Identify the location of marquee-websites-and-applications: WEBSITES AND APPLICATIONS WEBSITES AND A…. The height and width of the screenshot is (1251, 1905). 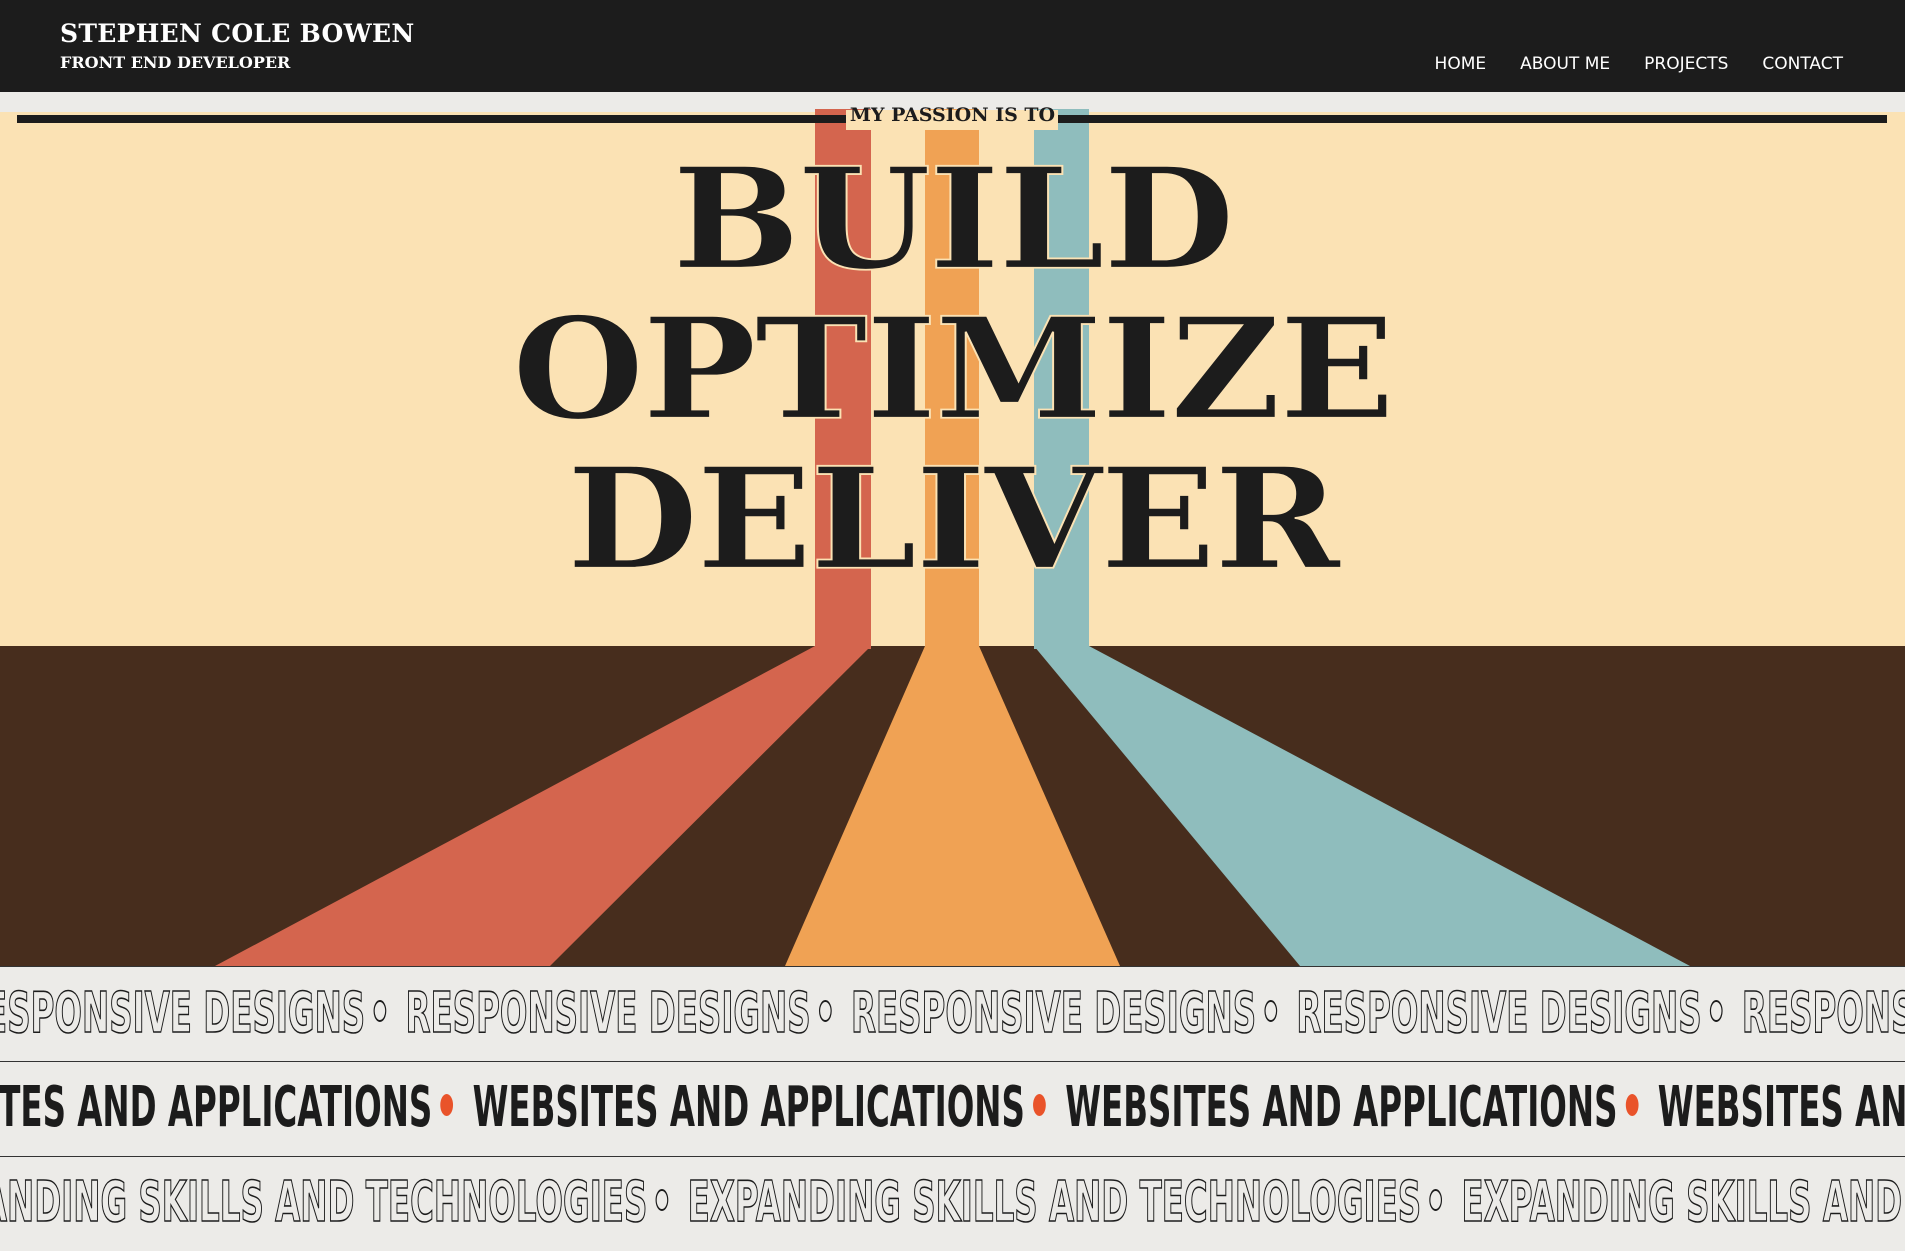
(952, 1108).